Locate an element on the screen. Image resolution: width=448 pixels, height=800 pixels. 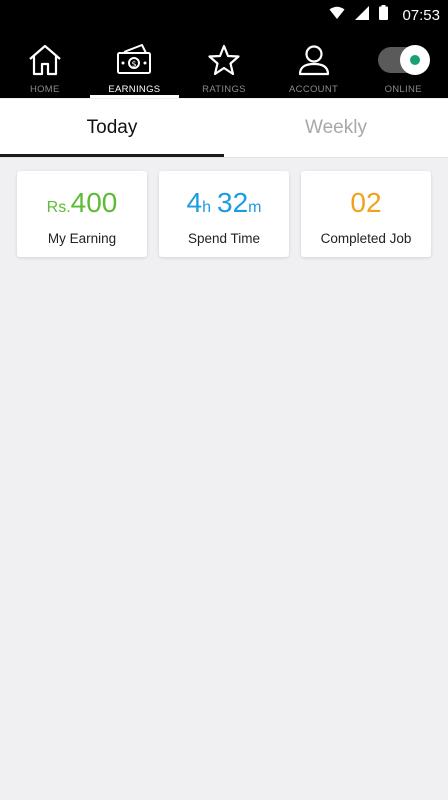
earnings-icon: $ is located at coordinates (134, 60).